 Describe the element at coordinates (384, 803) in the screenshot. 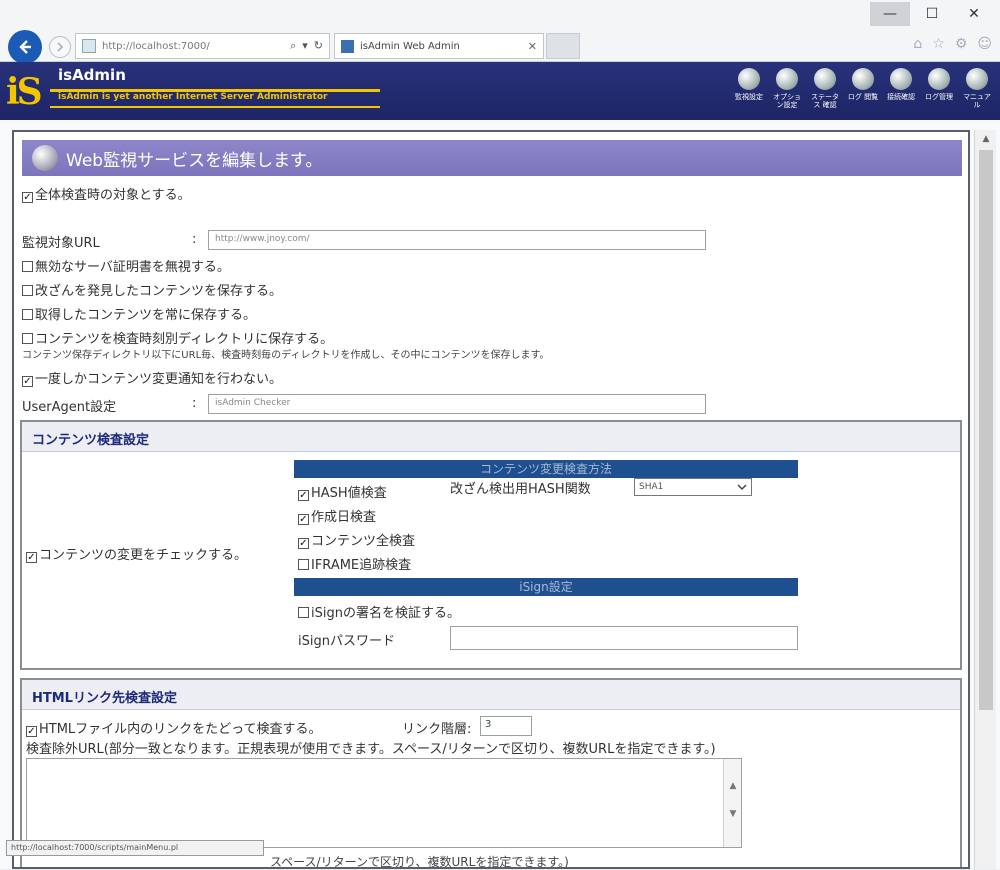

I see `exclude-url-textarea: ▲ ▼` at that location.